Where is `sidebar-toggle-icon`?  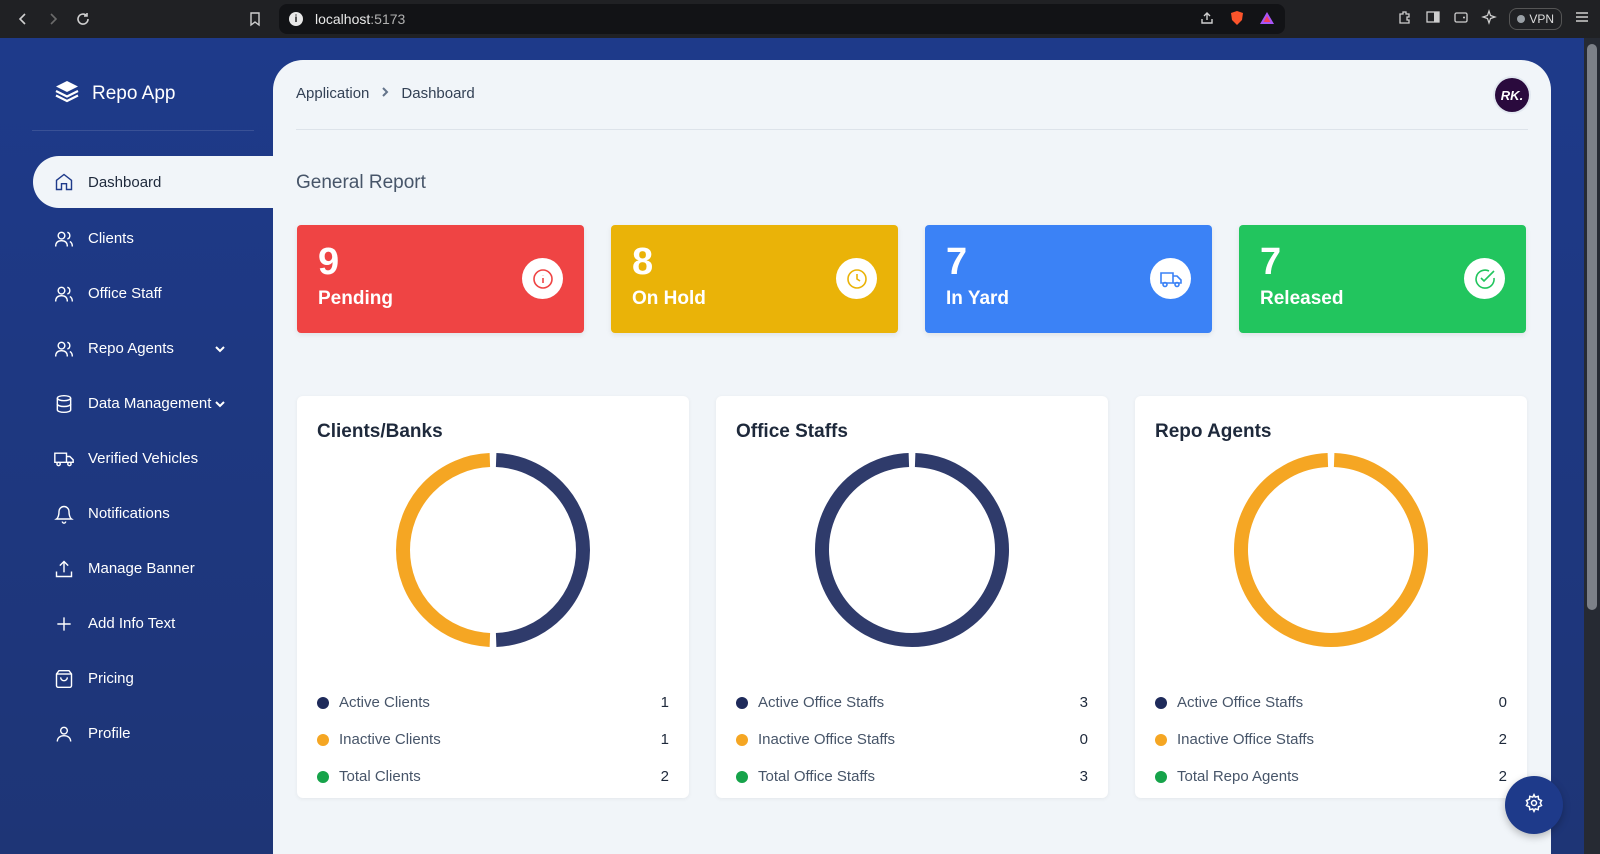
sidebar-toggle-icon is located at coordinates (1433, 19).